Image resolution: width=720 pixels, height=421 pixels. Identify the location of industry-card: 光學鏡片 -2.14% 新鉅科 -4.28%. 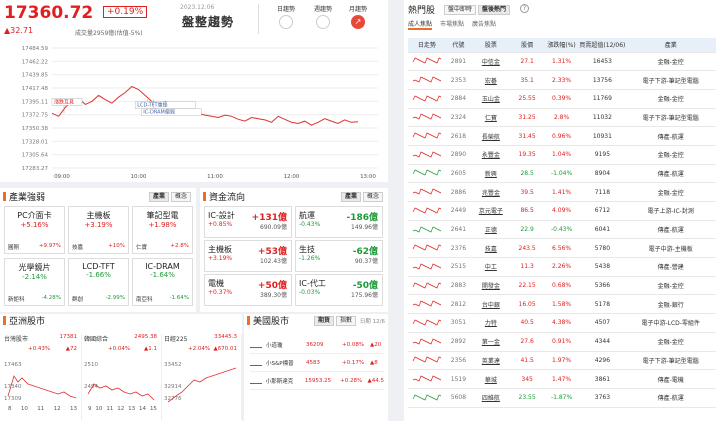
(34, 282).